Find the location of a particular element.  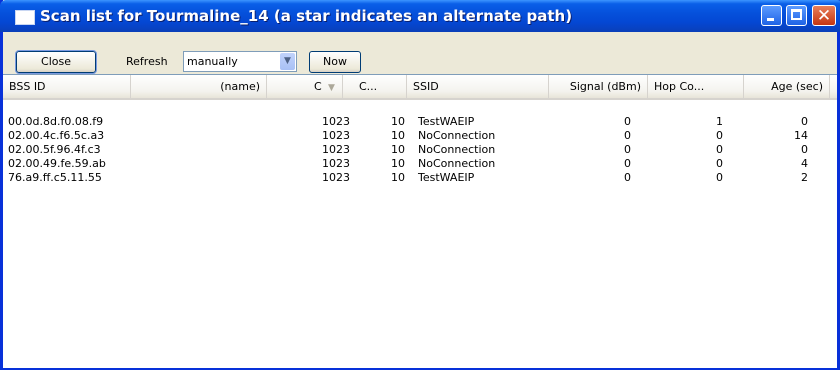

cell-bssid: 00.0d.8d.f0.08.f9 is located at coordinates (56, 121).